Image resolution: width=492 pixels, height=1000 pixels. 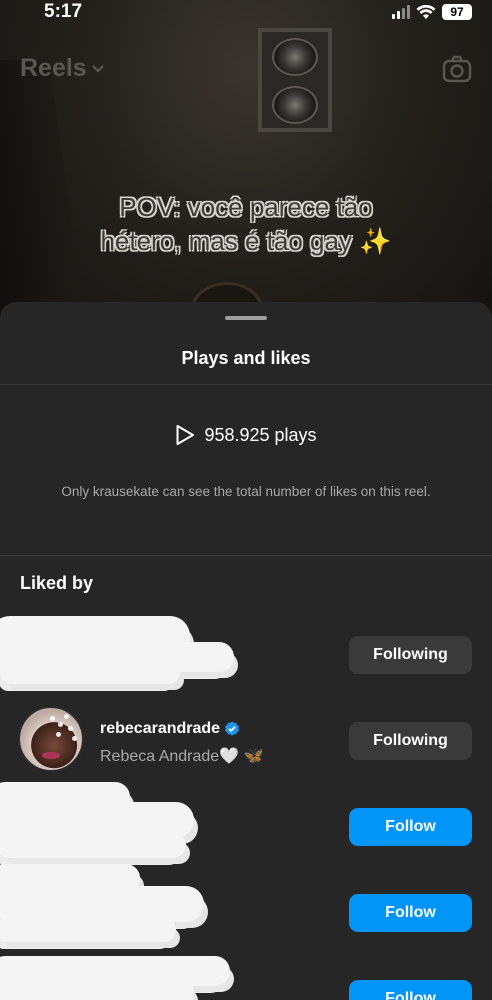 I want to click on list-item: Following, so click(x=246, y=654).